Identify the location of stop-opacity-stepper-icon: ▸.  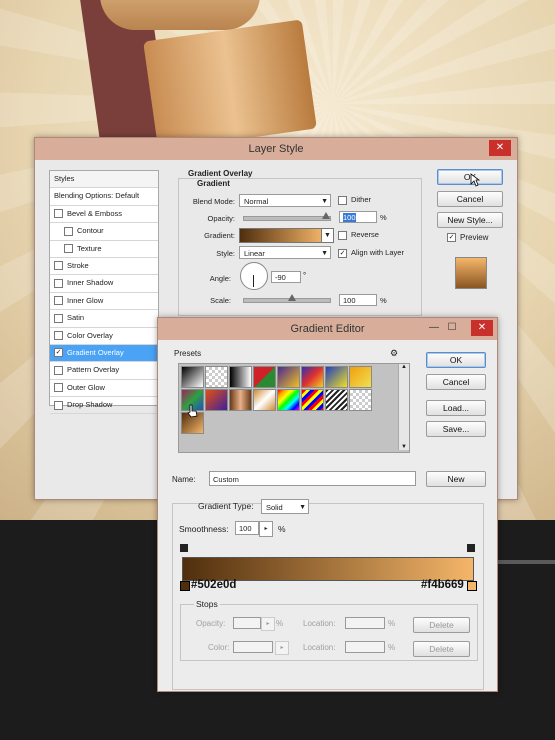
(268, 624).